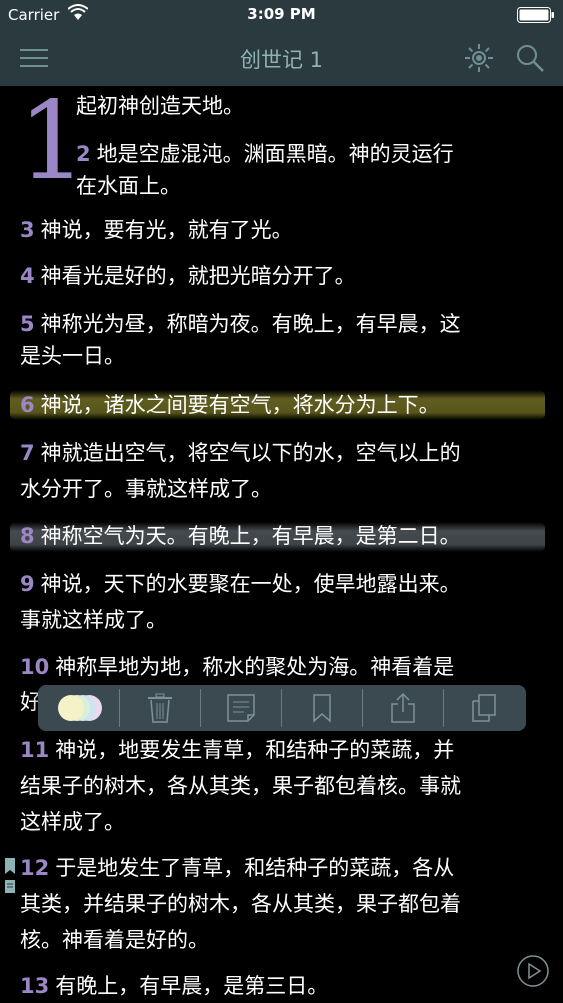 Image resolution: width=563 pixels, height=1003 pixels. I want to click on verse-text: 在水面上。, so click(128, 186).